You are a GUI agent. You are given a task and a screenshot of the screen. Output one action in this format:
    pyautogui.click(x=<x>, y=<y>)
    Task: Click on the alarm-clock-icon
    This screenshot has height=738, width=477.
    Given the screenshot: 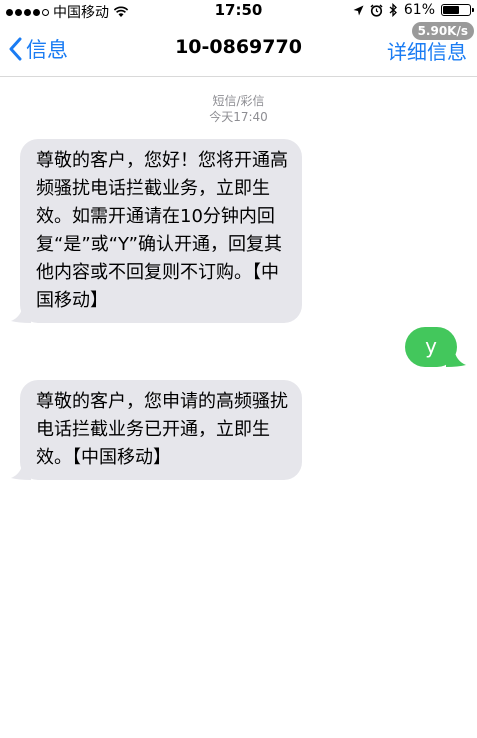 What is the action you would take?
    pyautogui.click(x=376, y=10)
    